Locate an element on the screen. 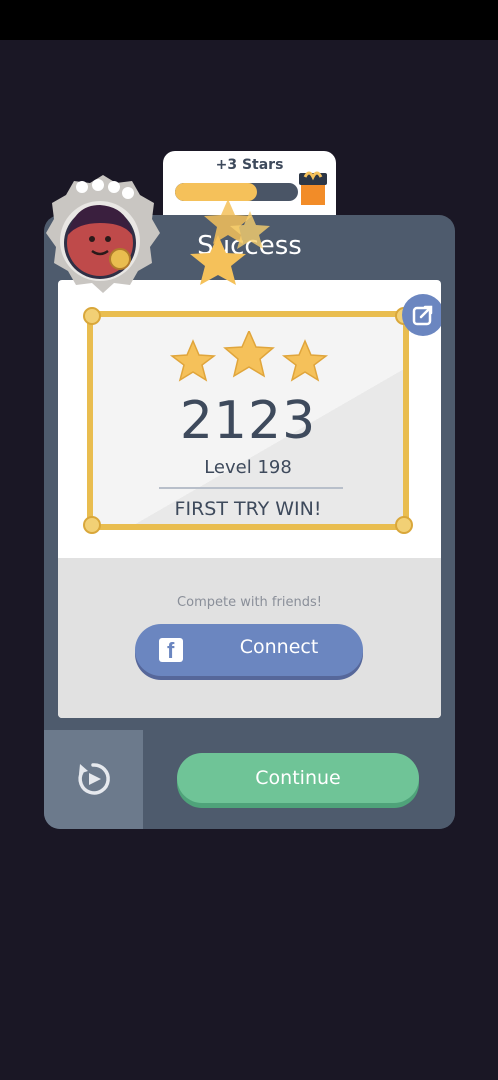  compete-text: Compete with friends! is located at coordinates (249, 602).